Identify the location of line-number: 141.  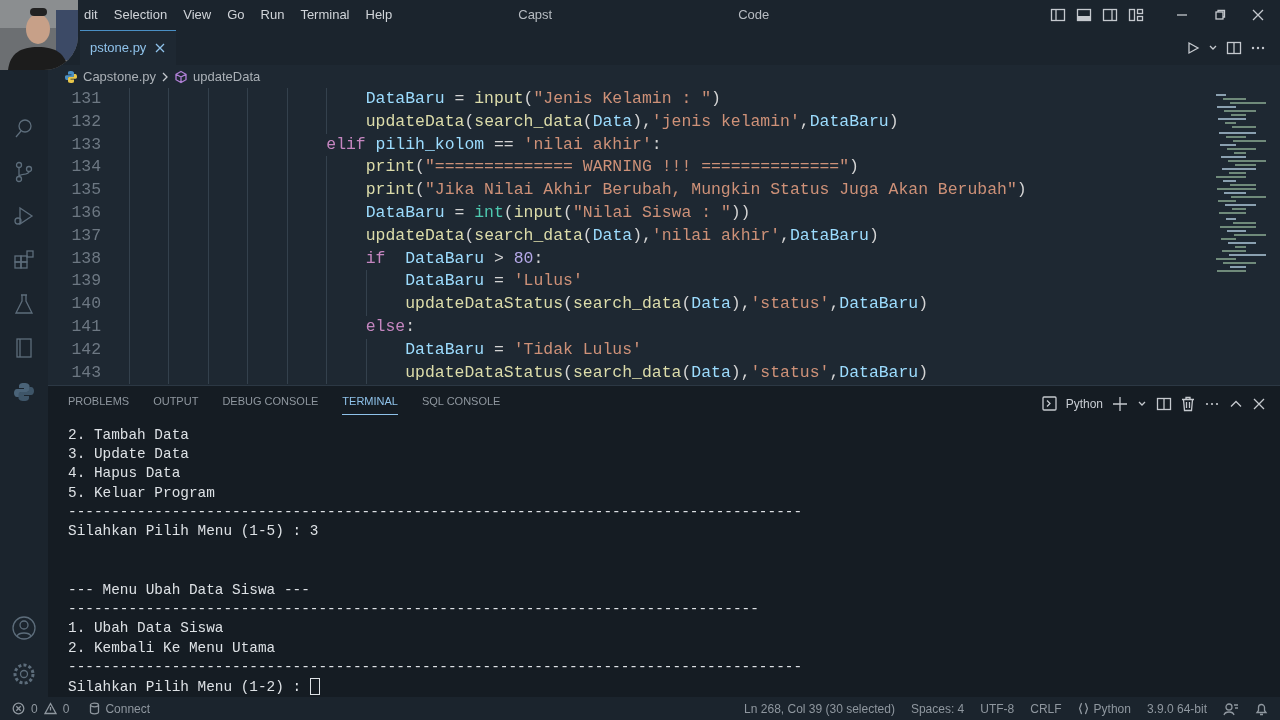
(85, 326).